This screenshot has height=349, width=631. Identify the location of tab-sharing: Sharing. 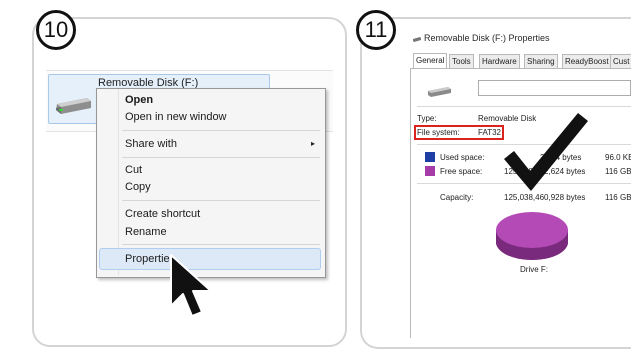
(541, 61).